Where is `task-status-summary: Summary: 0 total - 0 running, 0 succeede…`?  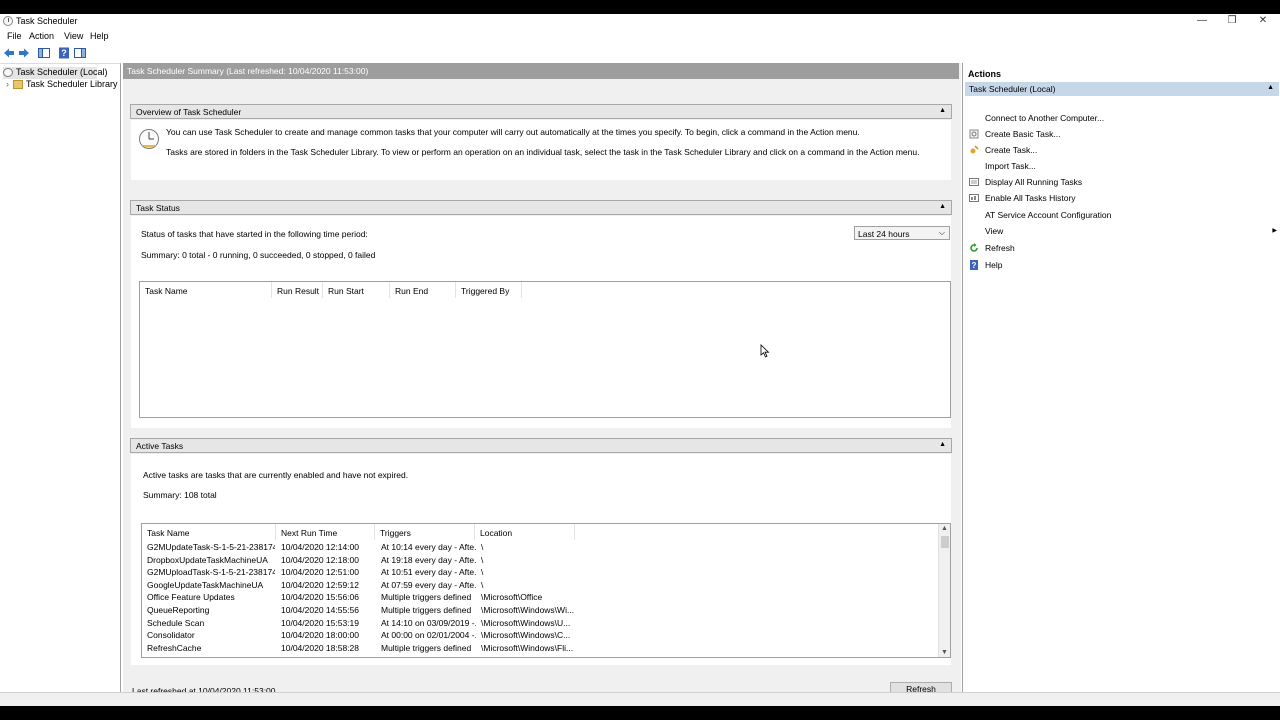 task-status-summary: Summary: 0 total - 0 running, 0 succeede… is located at coordinates (258, 255).